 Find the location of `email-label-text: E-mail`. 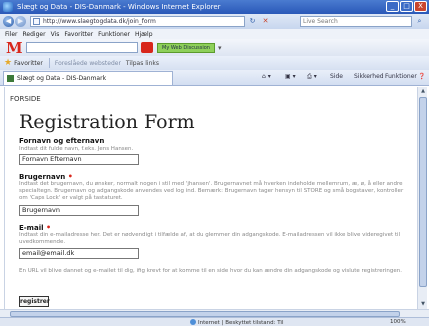

email-label-text: E-mail is located at coordinates (31, 228).